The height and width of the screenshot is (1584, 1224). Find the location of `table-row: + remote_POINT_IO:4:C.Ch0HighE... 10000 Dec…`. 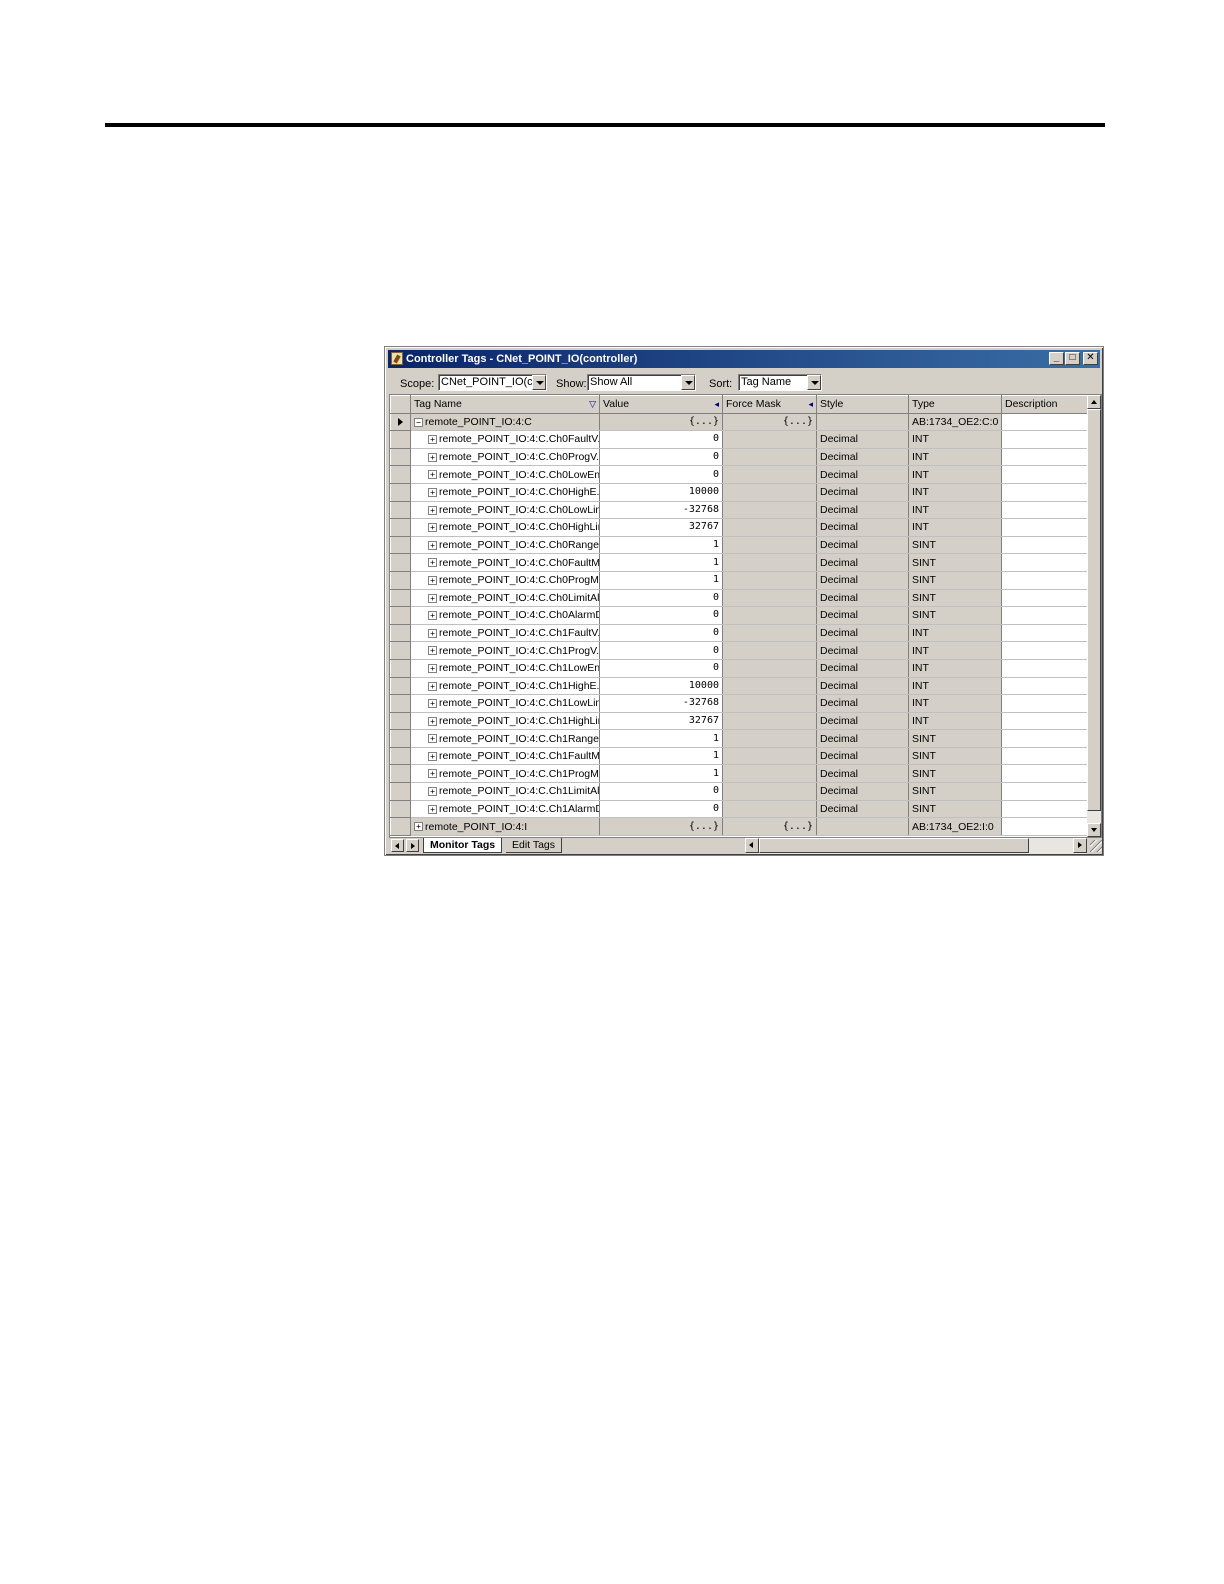

table-row: + remote_POINT_IO:4:C.Ch0HighE... 10000 Dec… is located at coordinates (740, 492).